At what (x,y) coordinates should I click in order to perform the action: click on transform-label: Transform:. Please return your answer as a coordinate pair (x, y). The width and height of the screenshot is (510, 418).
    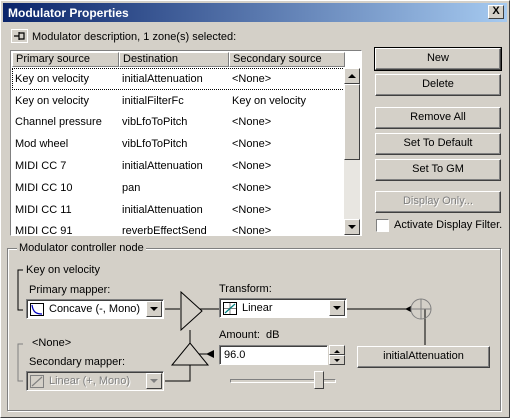
    Looking at the image, I should click on (245, 289).